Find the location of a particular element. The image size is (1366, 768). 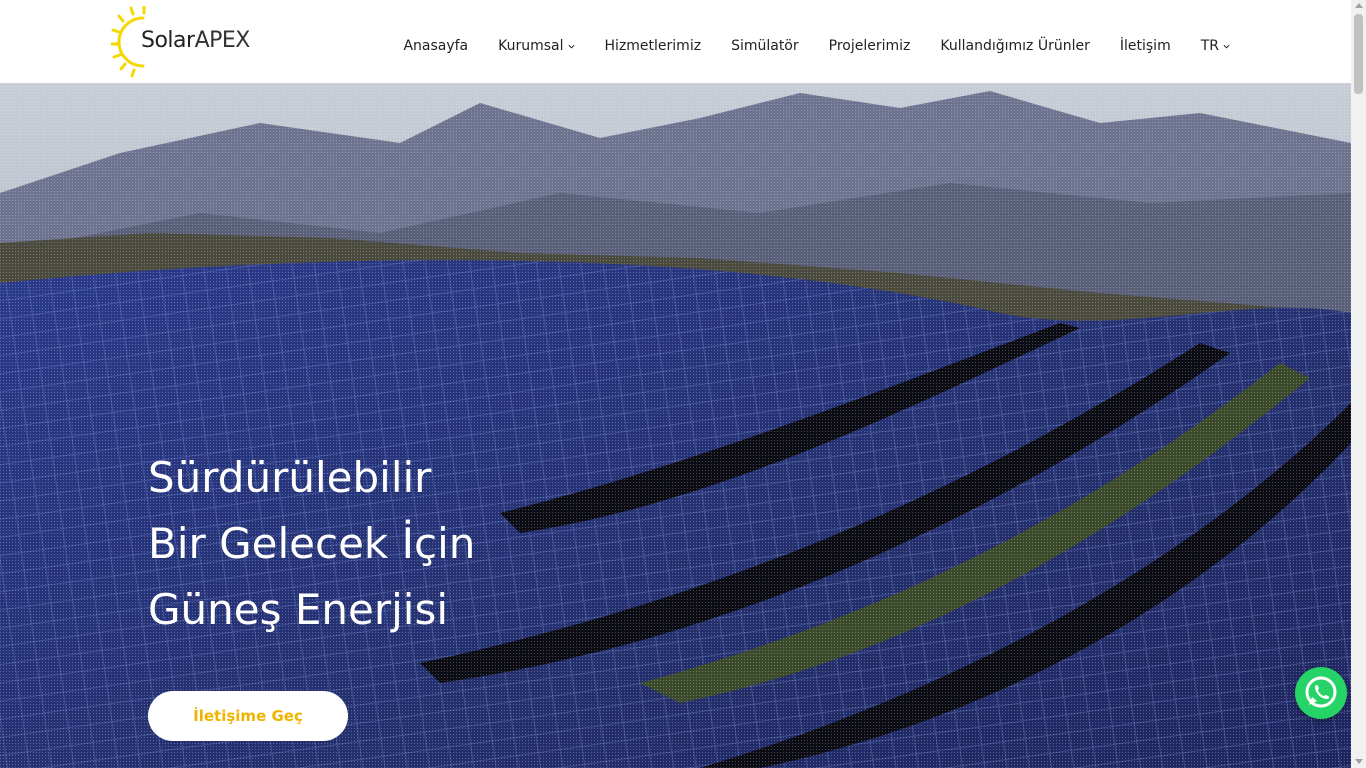

whatsapp-chat-button is located at coordinates (1321, 693).